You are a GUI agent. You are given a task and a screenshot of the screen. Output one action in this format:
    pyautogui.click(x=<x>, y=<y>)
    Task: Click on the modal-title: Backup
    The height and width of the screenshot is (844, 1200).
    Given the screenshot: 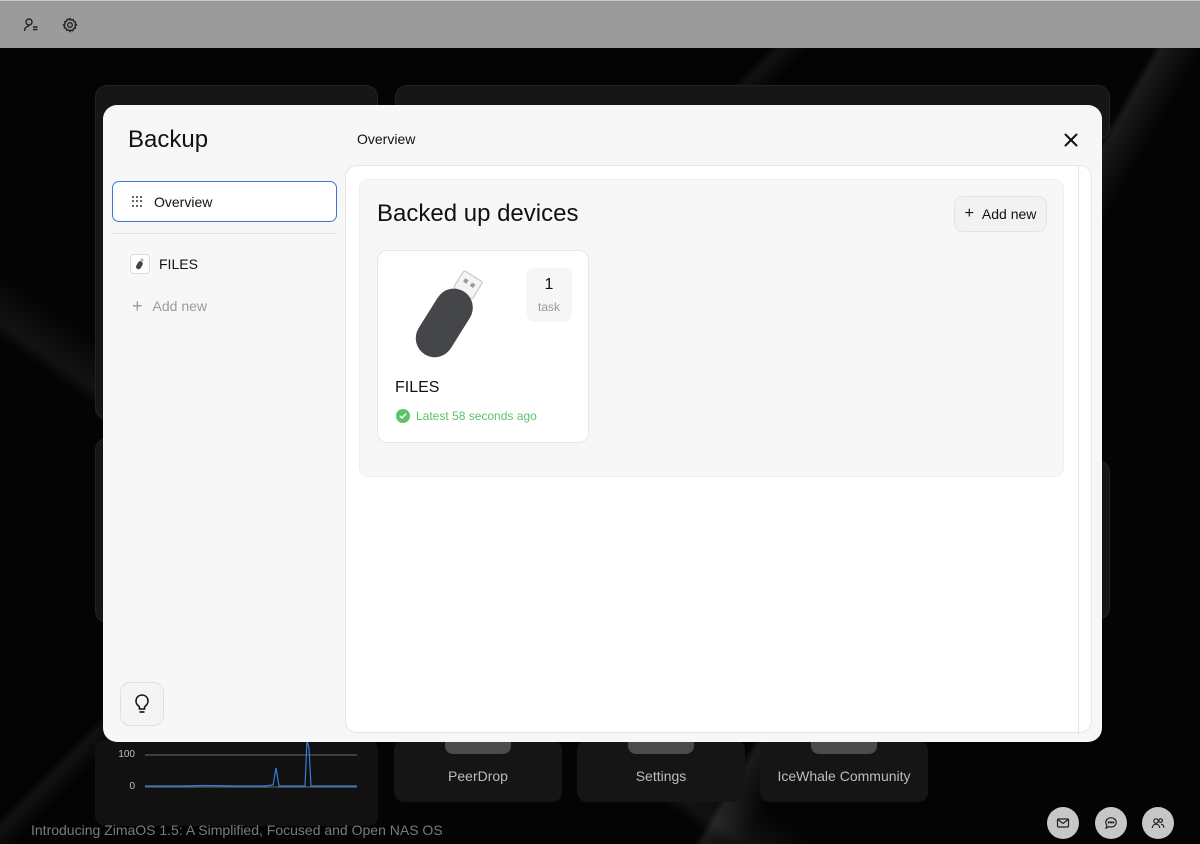 What is the action you would take?
    pyautogui.click(x=168, y=139)
    